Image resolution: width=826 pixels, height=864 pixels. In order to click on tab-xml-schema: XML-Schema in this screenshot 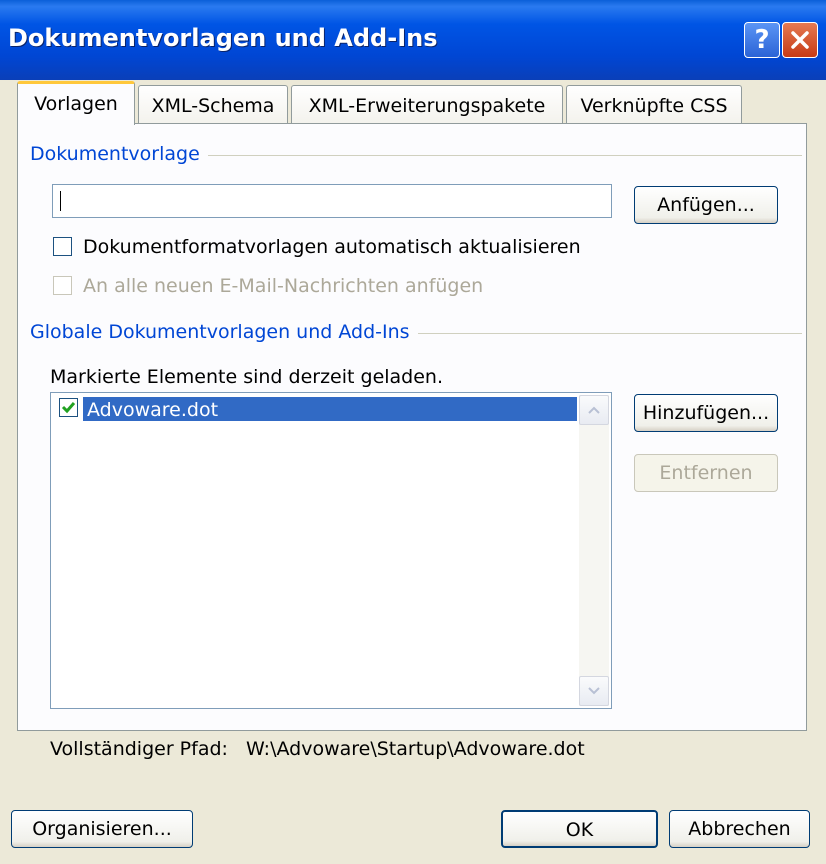, I will do `click(213, 105)`.